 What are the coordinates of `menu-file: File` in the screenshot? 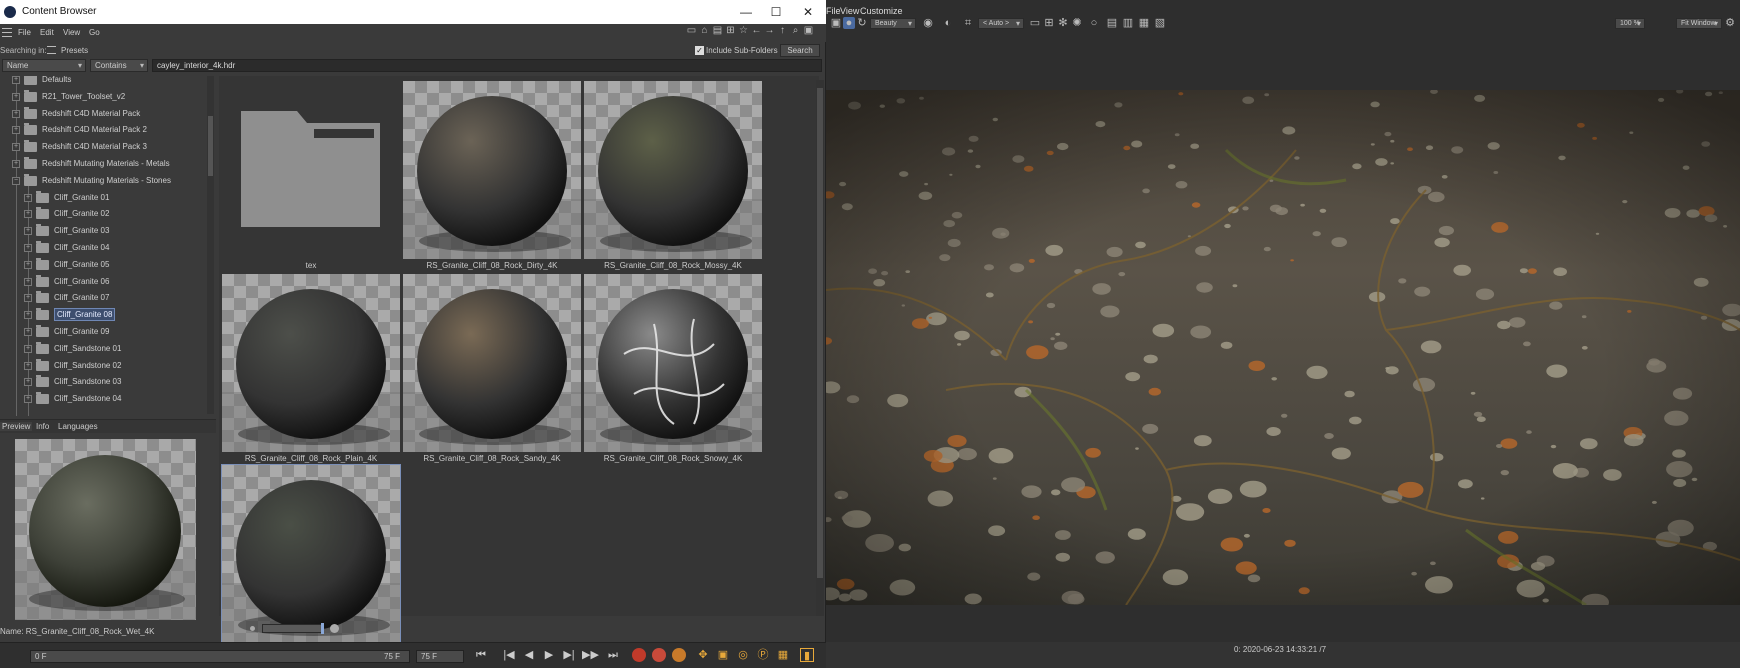 It's located at (24, 32).